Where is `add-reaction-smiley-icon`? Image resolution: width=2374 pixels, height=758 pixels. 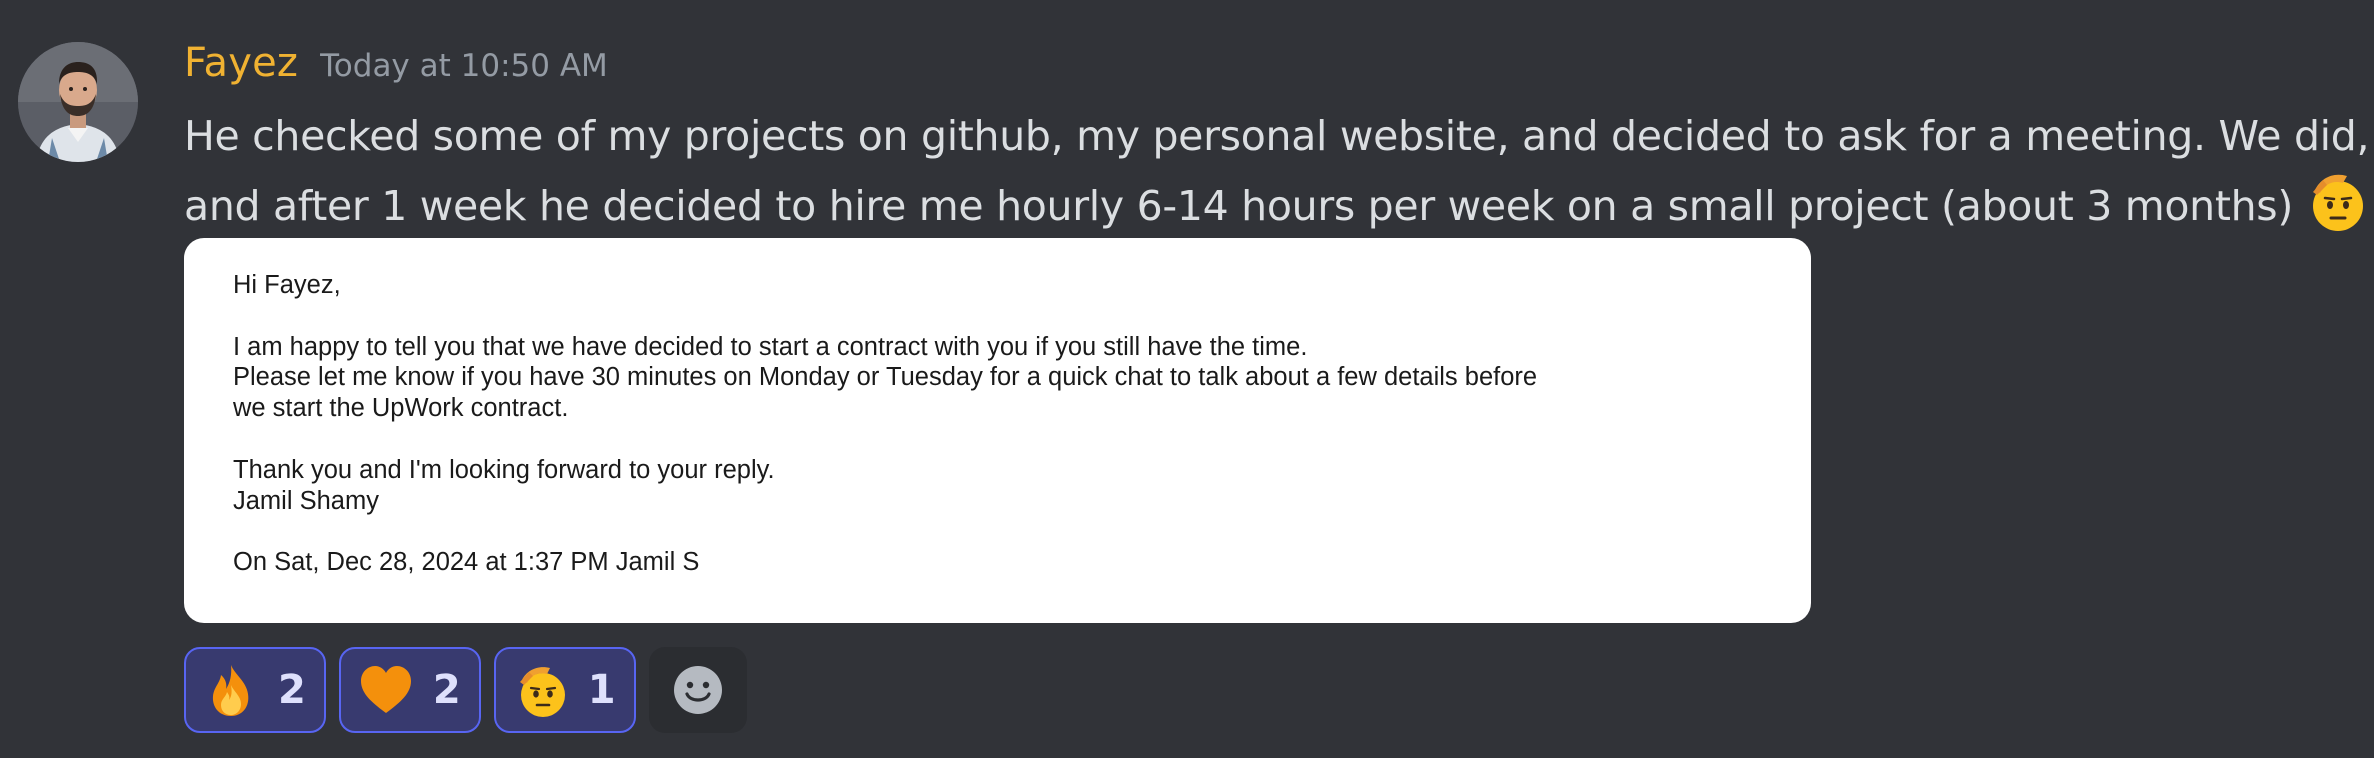 add-reaction-smiley-icon is located at coordinates (697, 690).